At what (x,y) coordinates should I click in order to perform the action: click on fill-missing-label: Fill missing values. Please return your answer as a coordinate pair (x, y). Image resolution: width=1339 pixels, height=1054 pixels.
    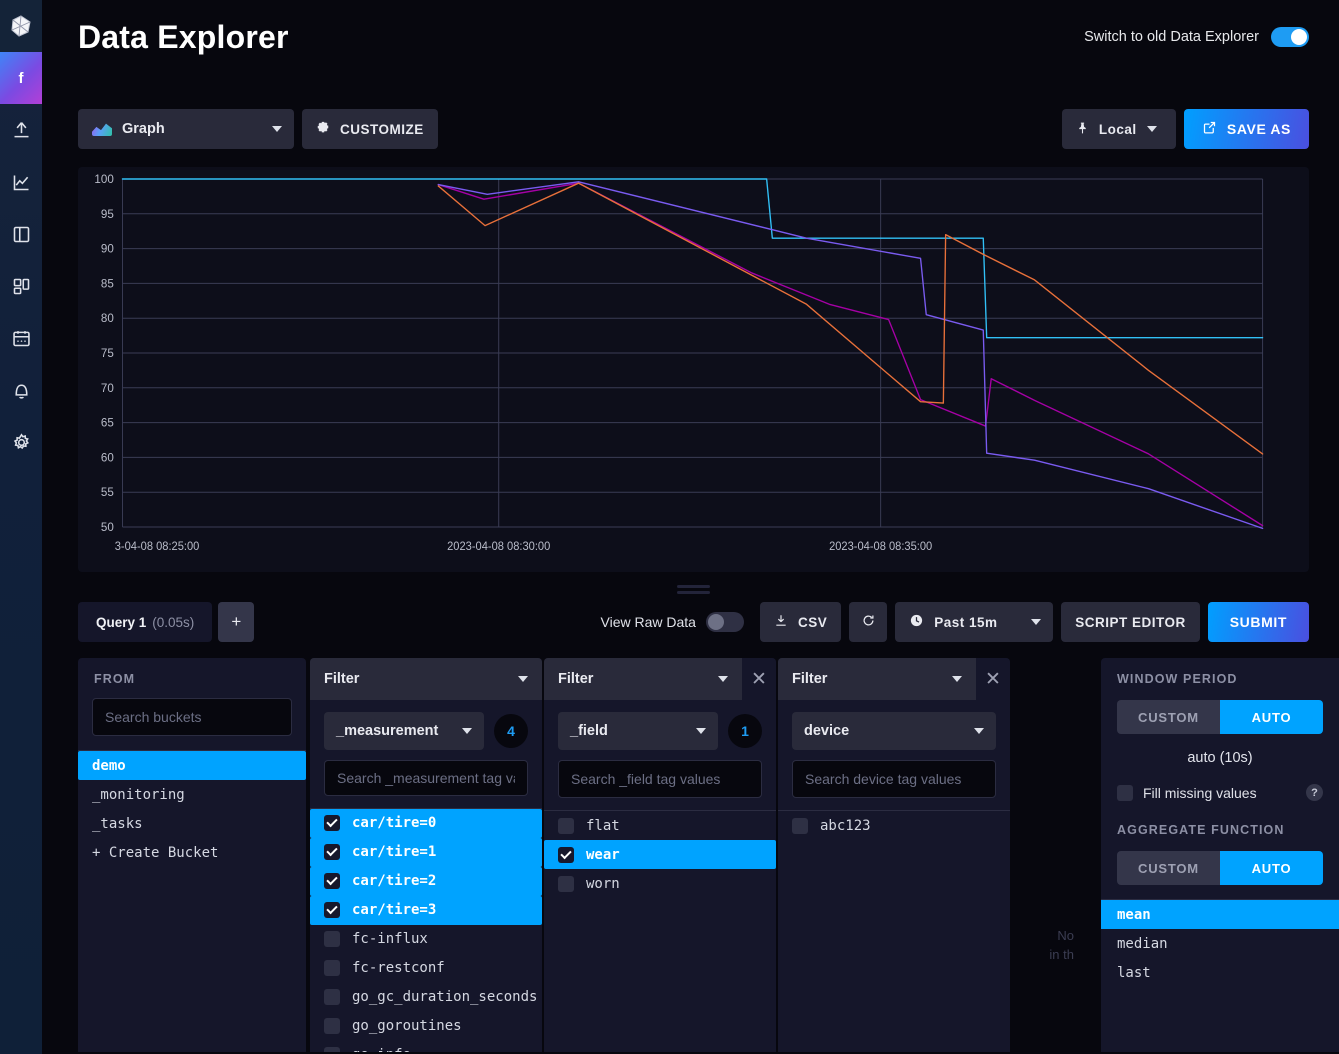
    Looking at the image, I should click on (1200, 792).